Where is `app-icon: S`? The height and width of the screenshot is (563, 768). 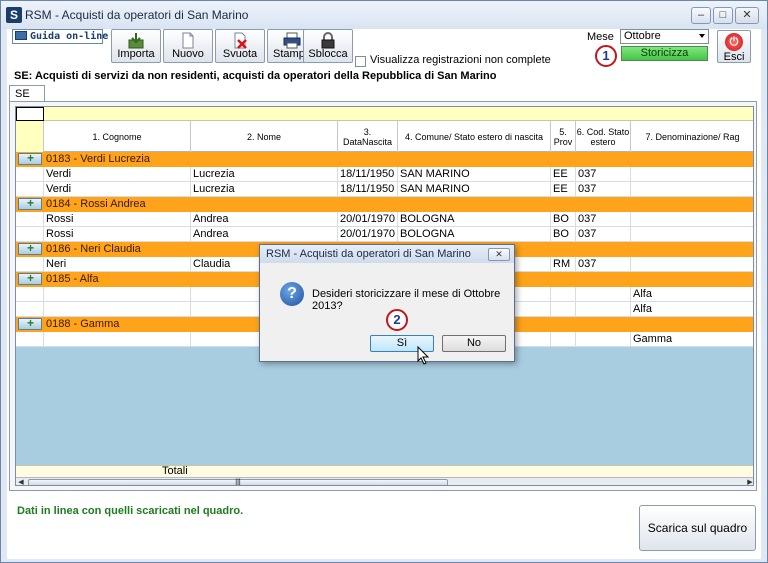
app-icon: S is located at coordinates (14, 15).